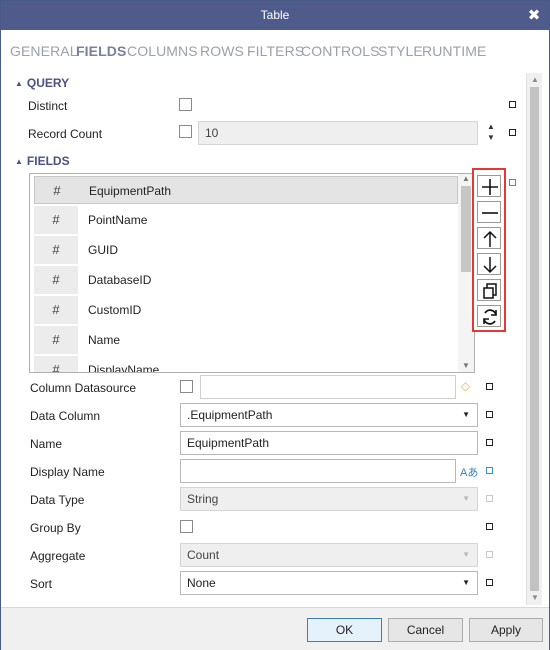 Image resolution: width=550 pixels, height=650 pixels. What do you see at coordinates (506, 630) in the screenshot?
I see `apply-button: Apply` at bounding box center [506, 630].